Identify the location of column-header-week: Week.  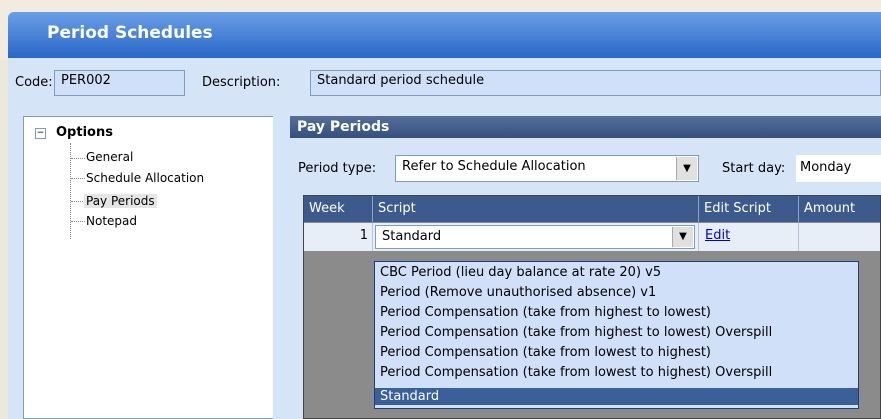
(338, 209).